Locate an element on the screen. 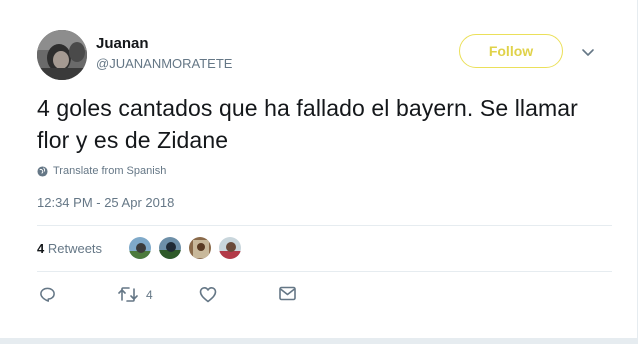 The height and width of the screenshot is (344, 638). divider-top is located at coordinates (324, 225).